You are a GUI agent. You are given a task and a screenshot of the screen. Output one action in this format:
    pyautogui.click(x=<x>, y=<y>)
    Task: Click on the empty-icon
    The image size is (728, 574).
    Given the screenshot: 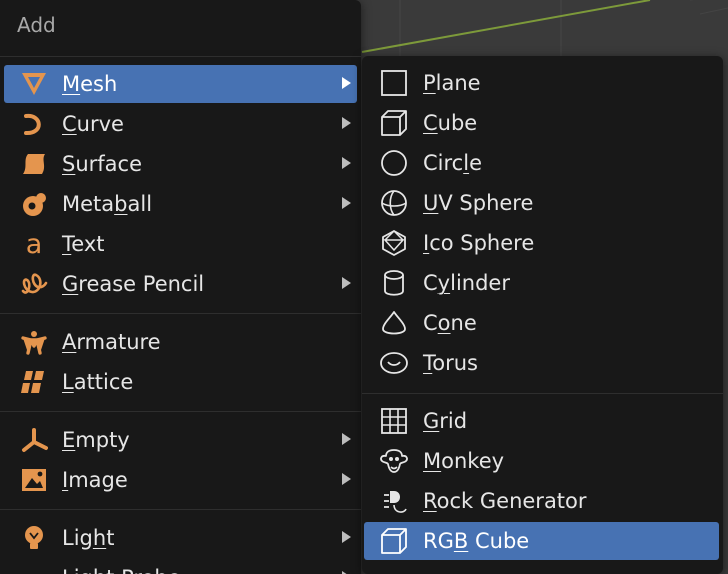 What is the action you would take?
    pyautogui.click(x=34, y=440)
    